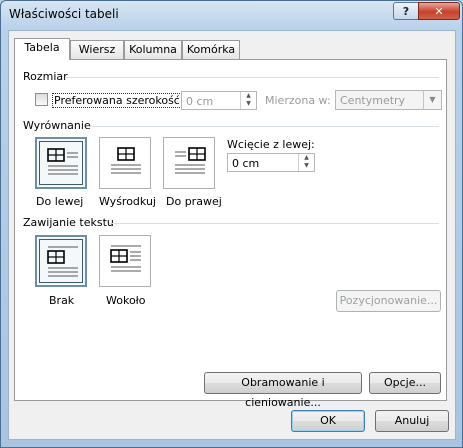 The image size is (463, 448). I want to click on size-section-label: Rozmiar, so click(45, 76).